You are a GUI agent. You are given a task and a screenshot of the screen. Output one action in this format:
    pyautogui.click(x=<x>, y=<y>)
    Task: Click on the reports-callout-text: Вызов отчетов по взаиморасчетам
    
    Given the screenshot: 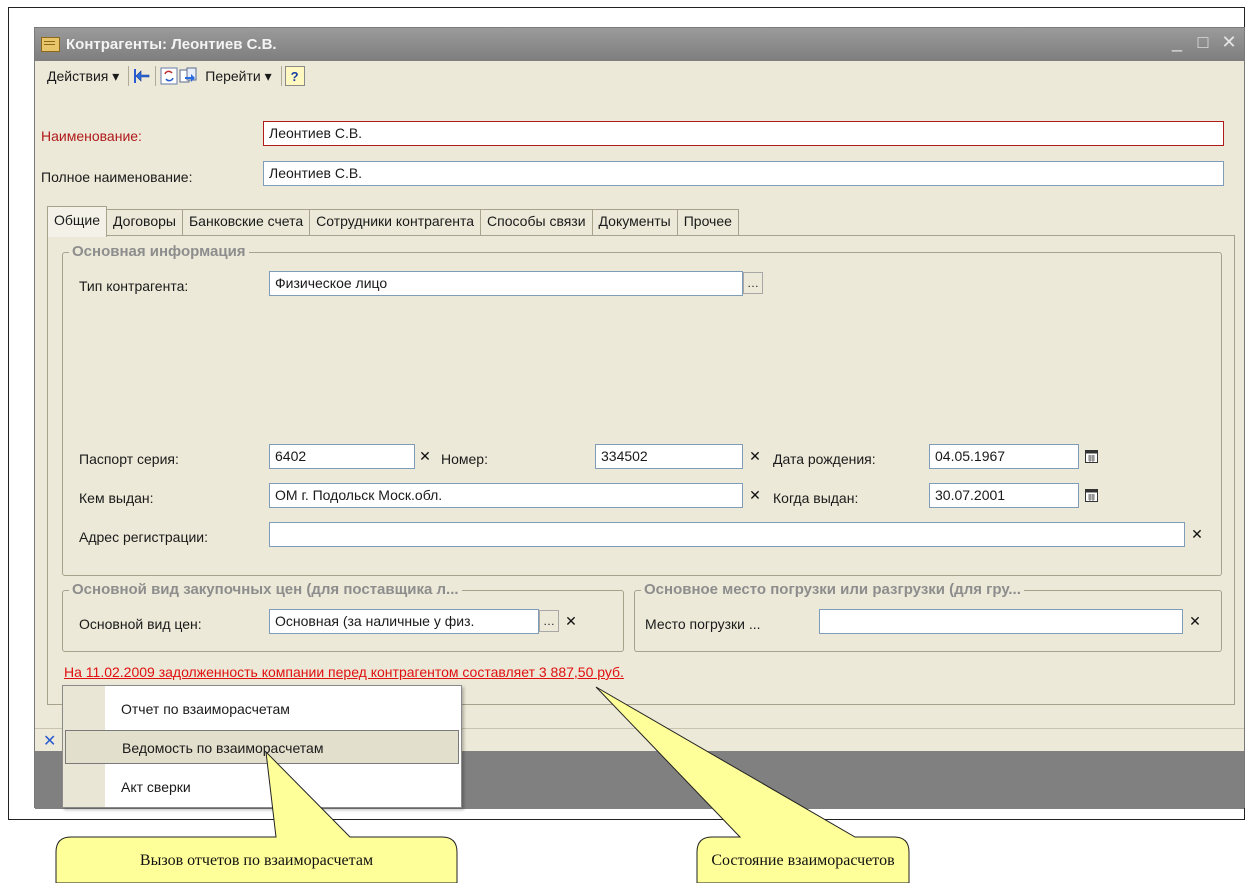 What is the action you would take?
    pyautogui.click(x=256, y=860)
    